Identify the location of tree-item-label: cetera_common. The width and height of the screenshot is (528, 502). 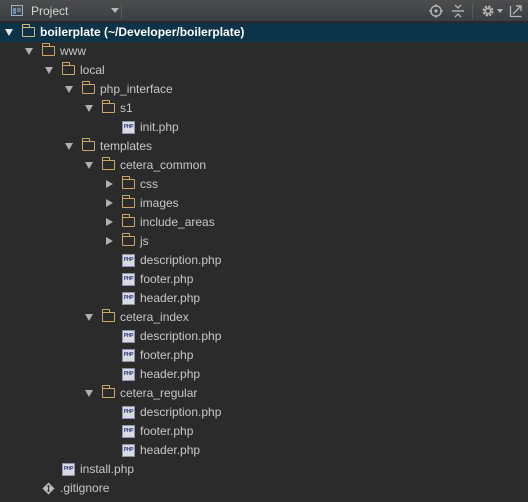
(163, 165).